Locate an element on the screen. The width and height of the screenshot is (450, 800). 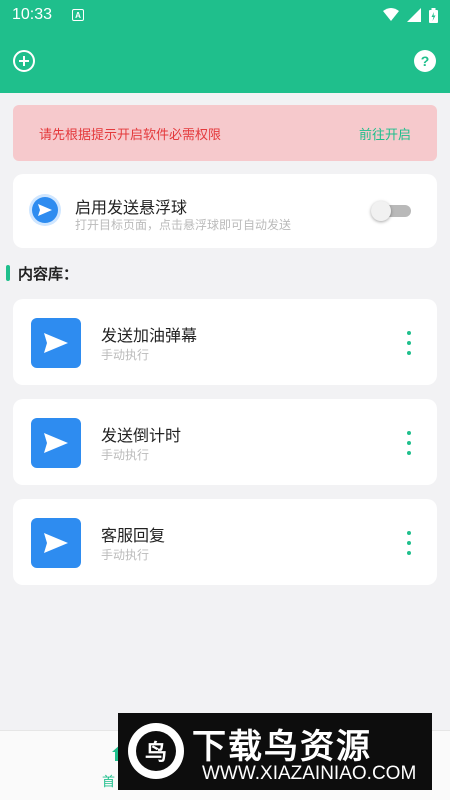
alert-message: 请先根据提示开启软件必需权限 is located at coordinates (130, 135).